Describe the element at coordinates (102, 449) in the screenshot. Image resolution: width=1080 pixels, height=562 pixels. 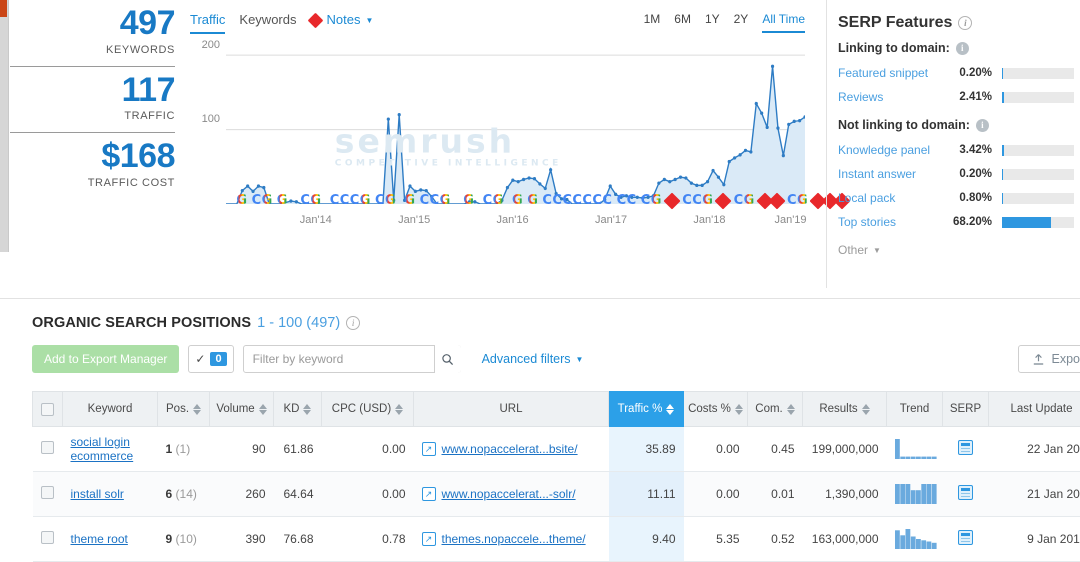
I see `keyword-link: social login ecommerce` at that location.